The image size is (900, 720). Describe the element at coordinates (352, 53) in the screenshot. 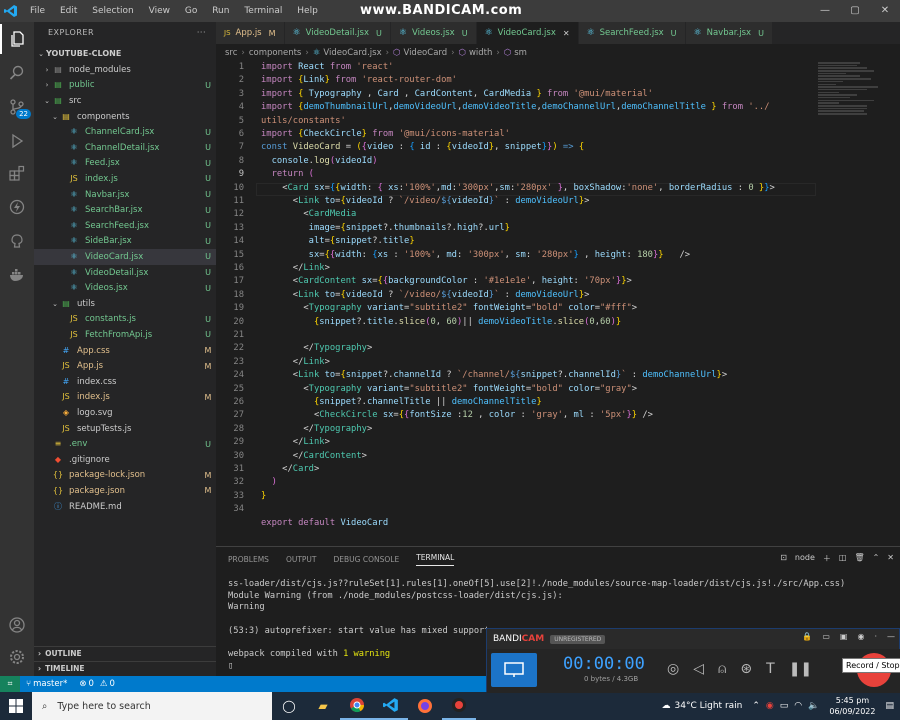

I see `breadcrumb-file: VideoCard.jsx` at that location.